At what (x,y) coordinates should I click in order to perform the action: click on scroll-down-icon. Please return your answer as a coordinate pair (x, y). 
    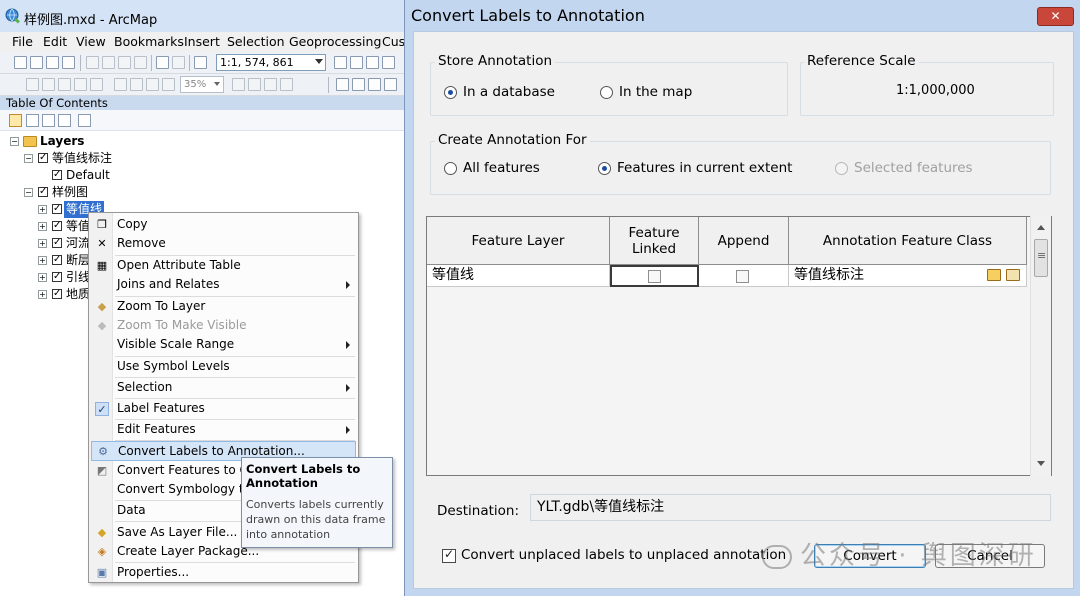
    Looking at the image, I should click on (1041, 463).